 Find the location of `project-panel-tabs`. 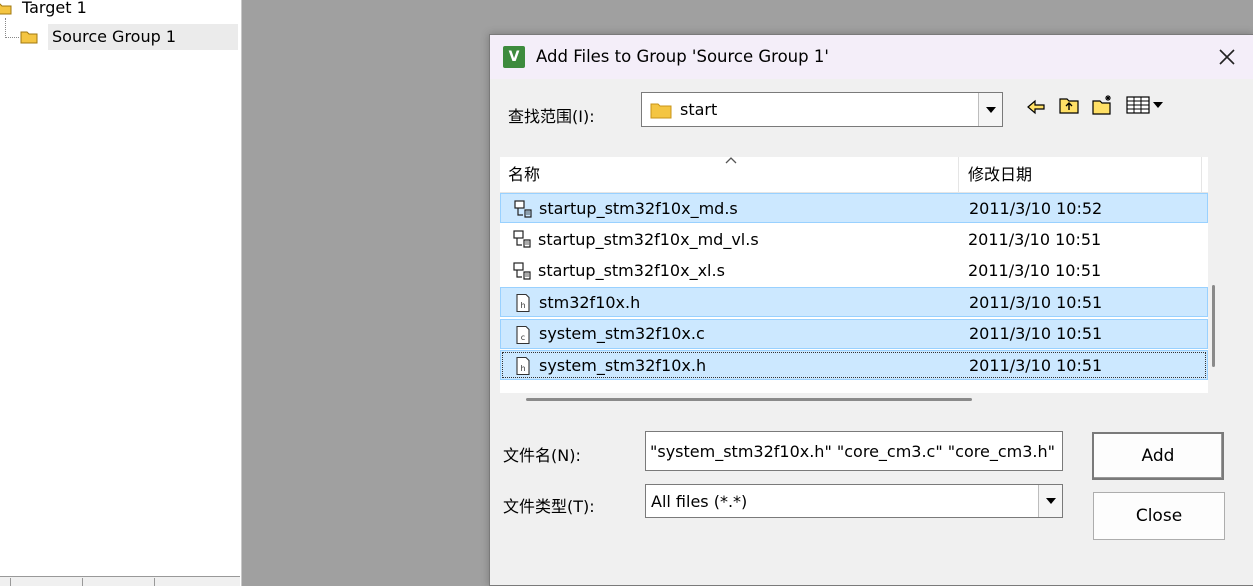

project-panel-tabs is located at coordinates (120, 581).